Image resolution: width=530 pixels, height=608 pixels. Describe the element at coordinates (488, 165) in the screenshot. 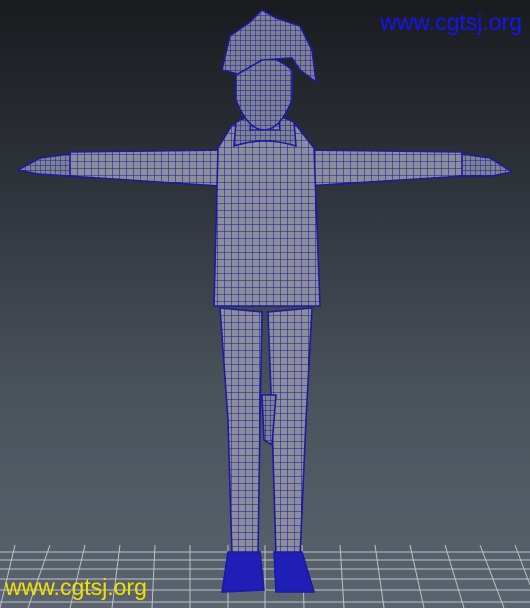

I see `right-hand` at that location.